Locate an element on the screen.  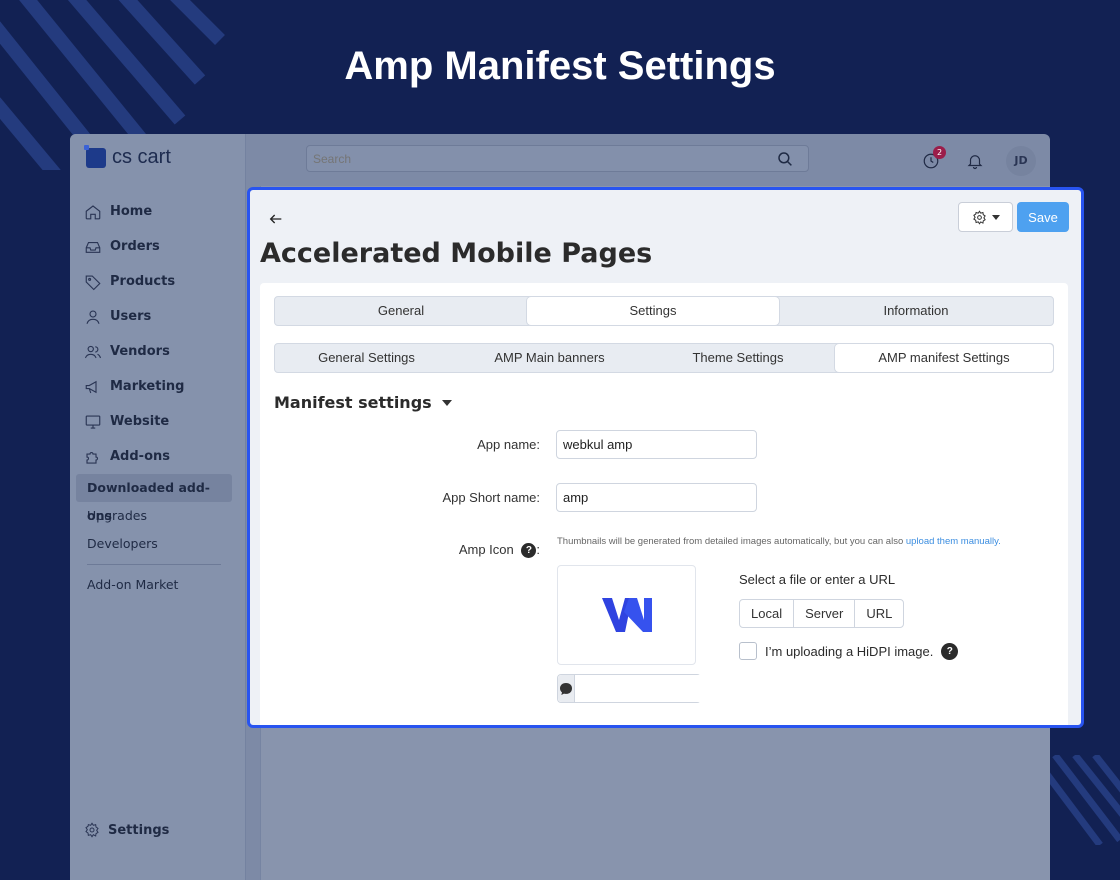
sidebar-item-vendors: Vendors is located at coordinates (162, 351).